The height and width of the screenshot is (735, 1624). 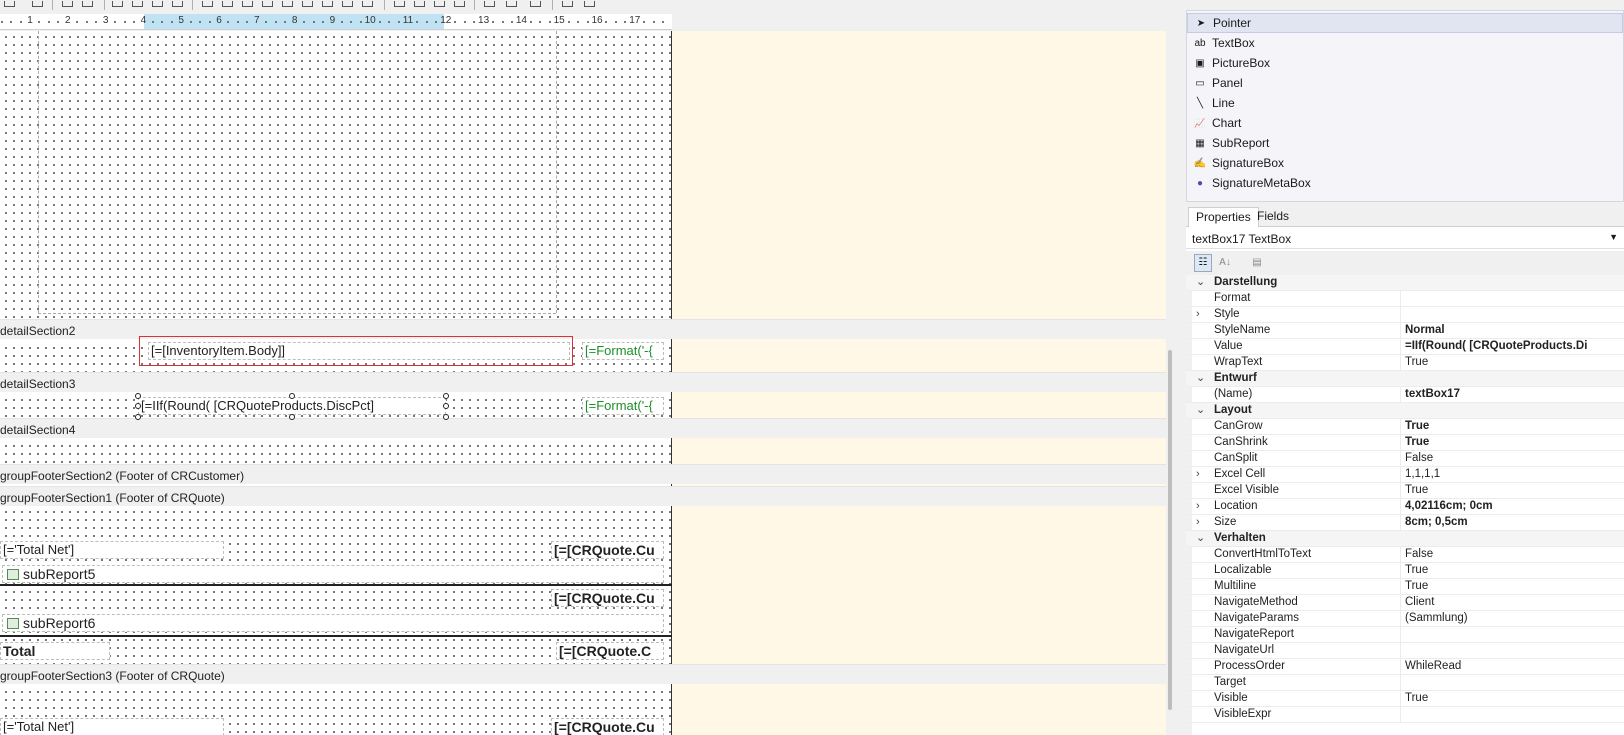 I want to click on bring-to-front-icon, so click(x=567, y=4).